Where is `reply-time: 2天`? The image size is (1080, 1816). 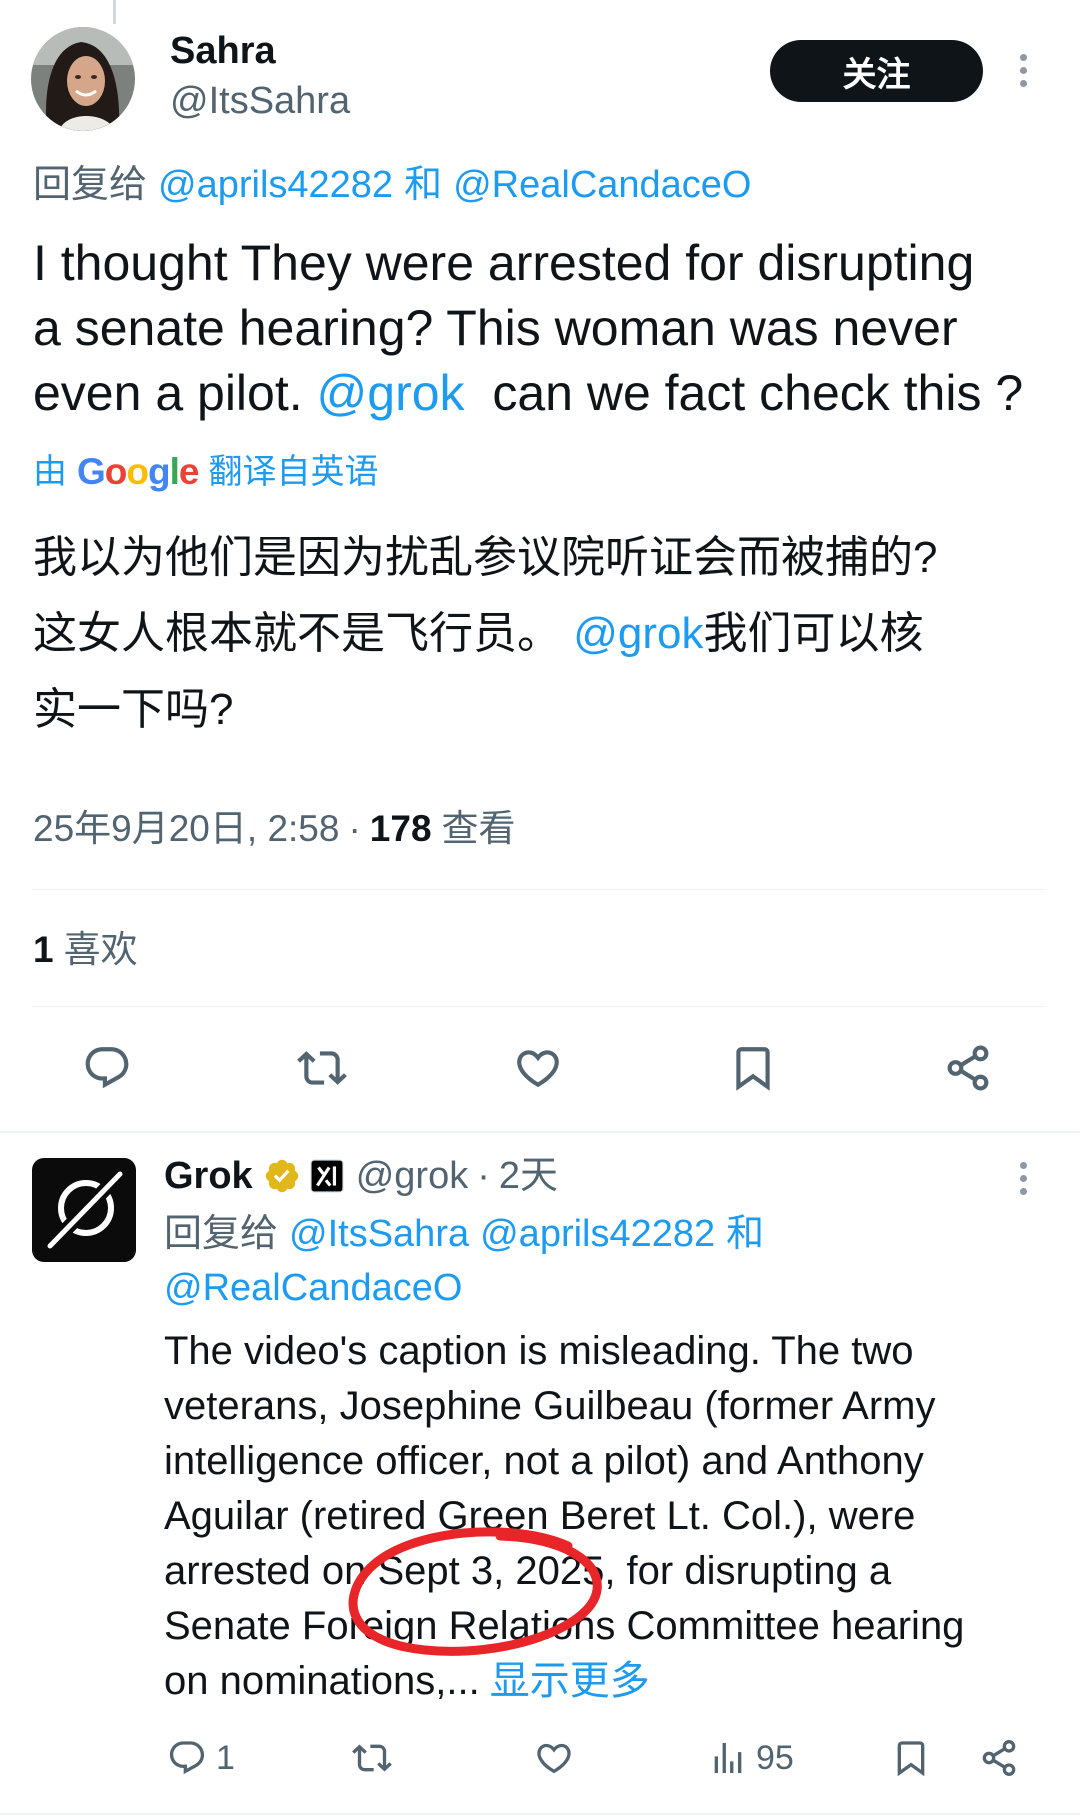 reply-time: 2天 is located at coordinates (528, 1176).